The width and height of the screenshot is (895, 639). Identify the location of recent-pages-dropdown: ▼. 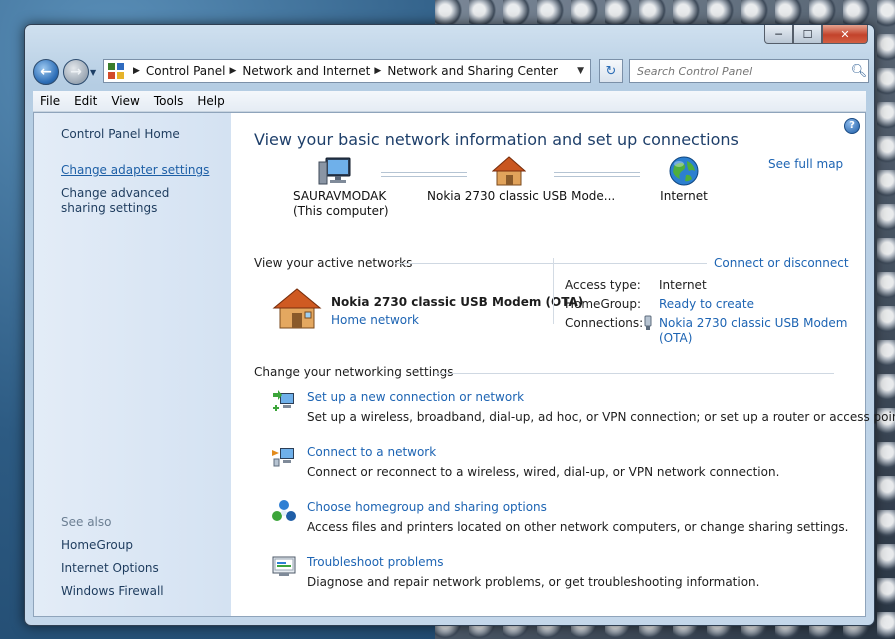
(95, 72).